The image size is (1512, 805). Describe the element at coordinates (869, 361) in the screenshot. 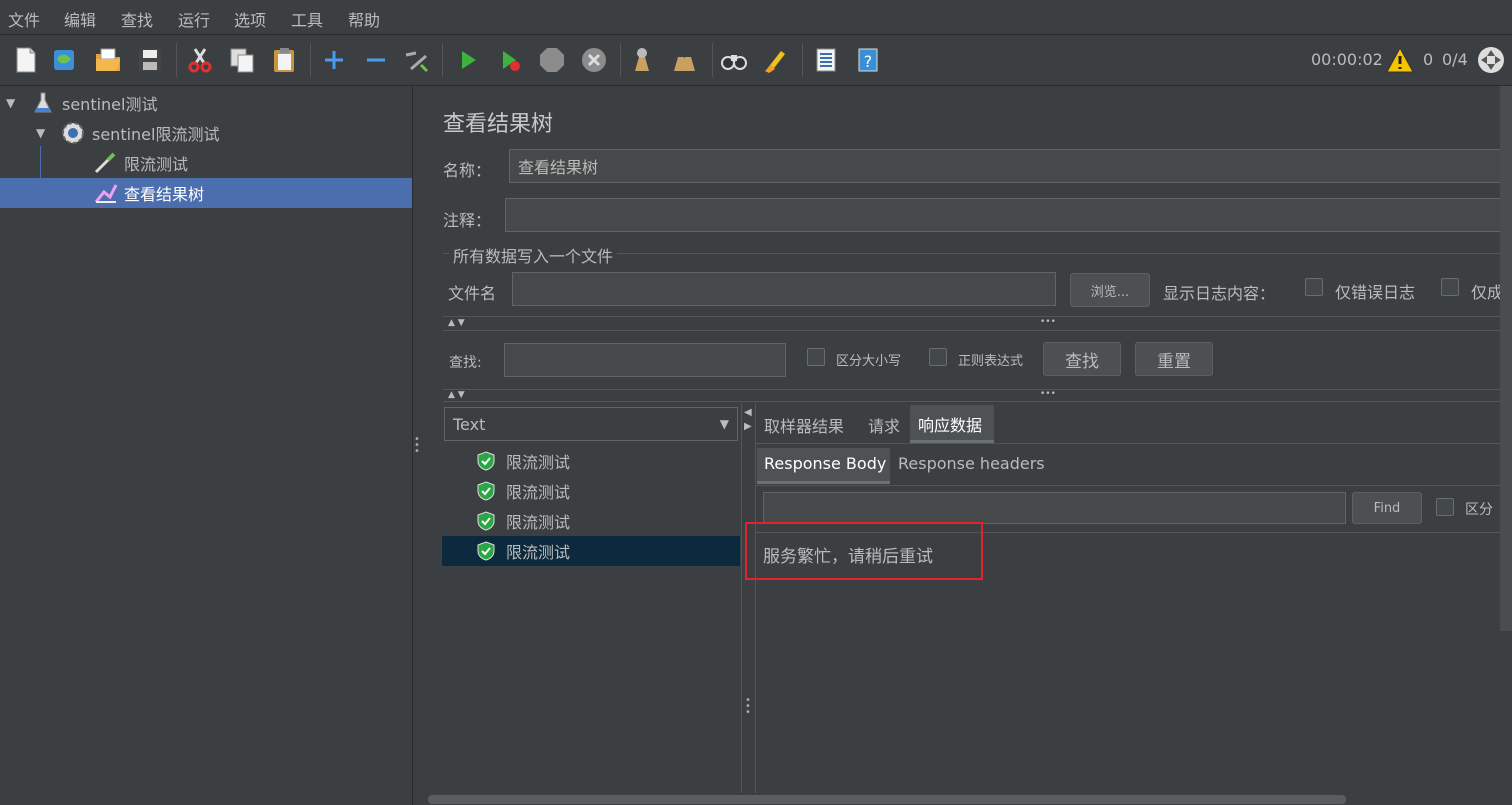

I see `case-sensitive-label: 区分大小写` at that location.